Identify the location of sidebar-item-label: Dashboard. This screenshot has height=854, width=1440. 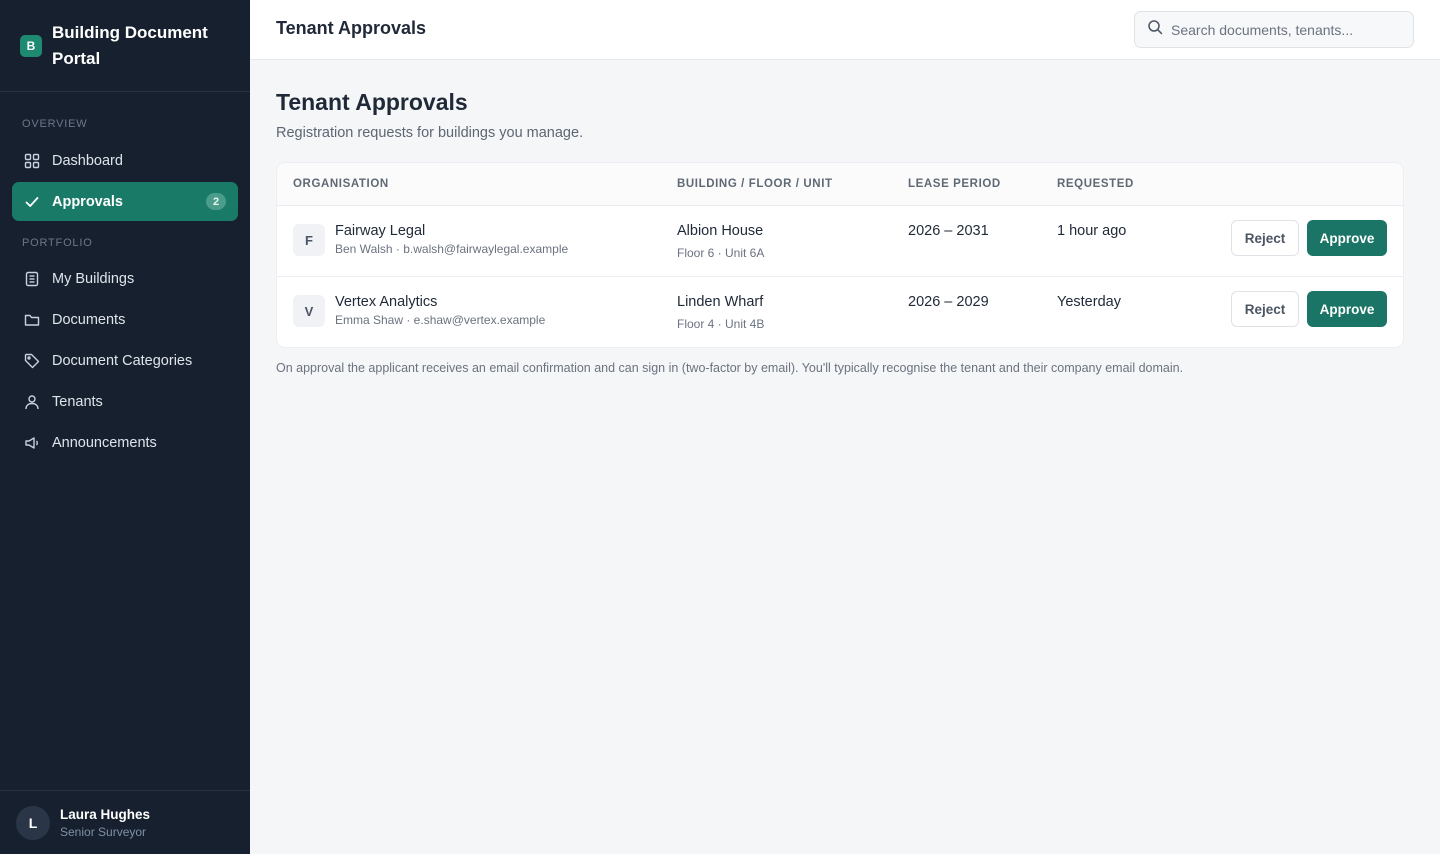
(87, 160).